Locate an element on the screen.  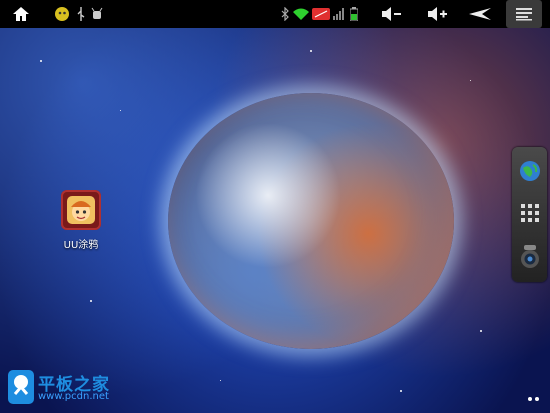
app-label: UU涂鸦 is located at coordinates (81, 243).